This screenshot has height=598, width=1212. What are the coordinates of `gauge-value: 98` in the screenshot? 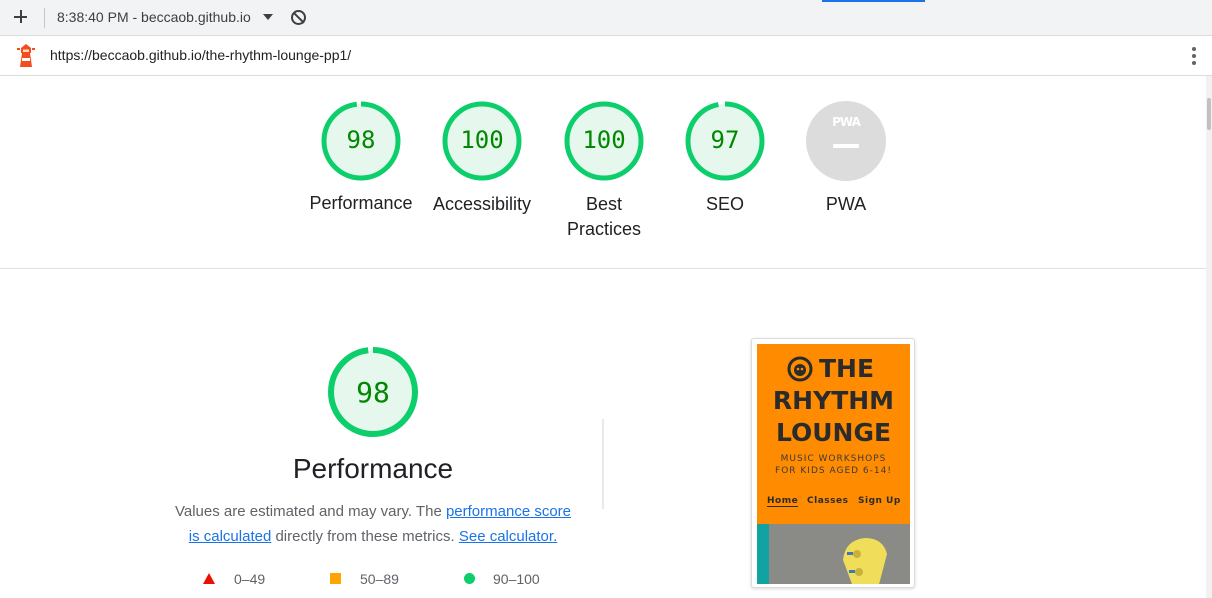 It's located at (361, 140).